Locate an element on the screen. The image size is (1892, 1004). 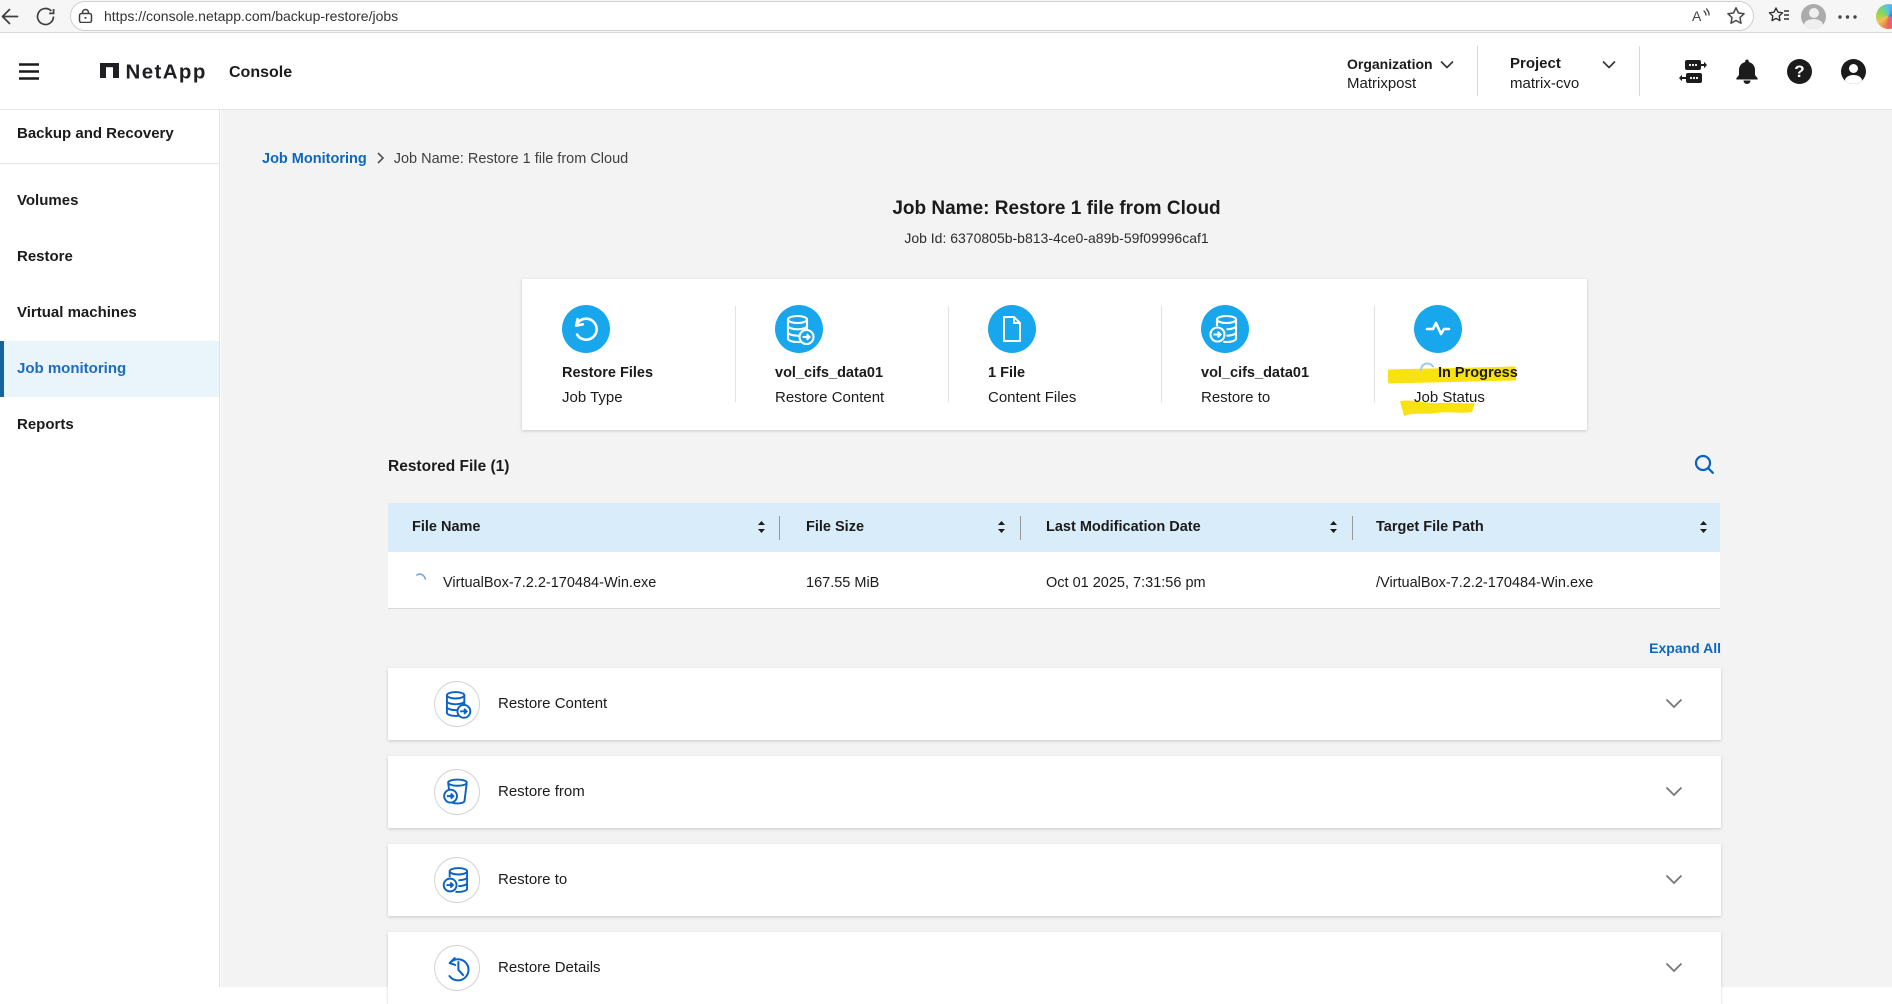
svg-text: A is located at coordinates (1697, 16).